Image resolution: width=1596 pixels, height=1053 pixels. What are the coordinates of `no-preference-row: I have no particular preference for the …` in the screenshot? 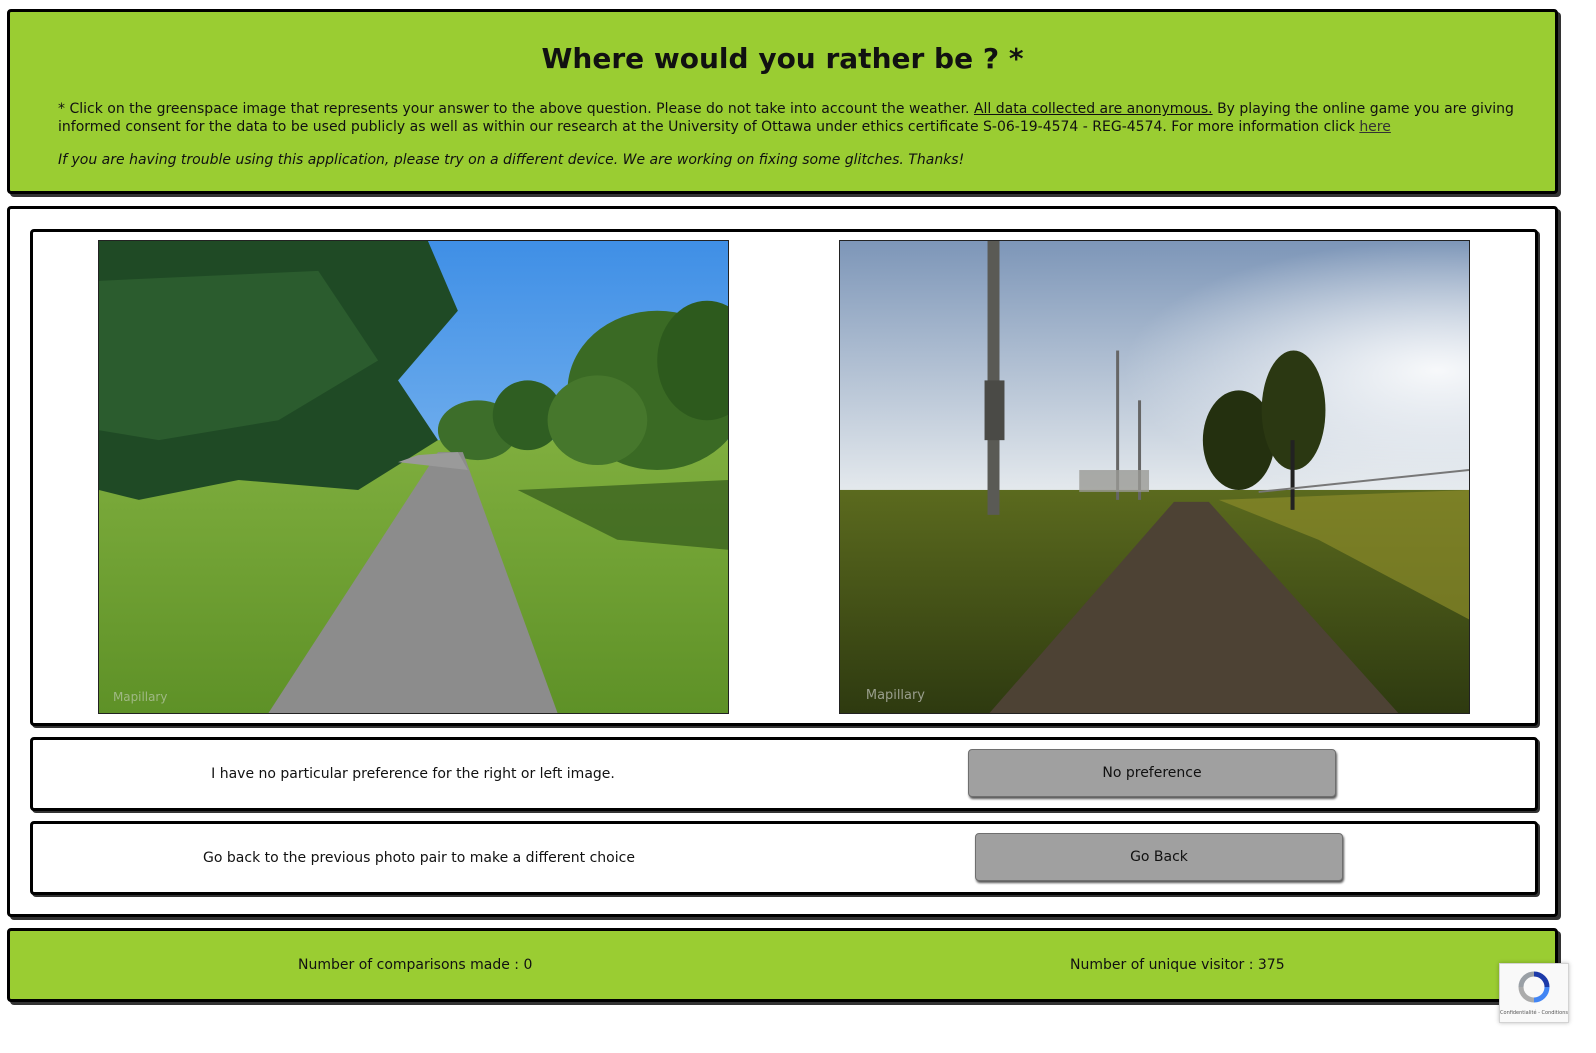 It's located at (784, 774).